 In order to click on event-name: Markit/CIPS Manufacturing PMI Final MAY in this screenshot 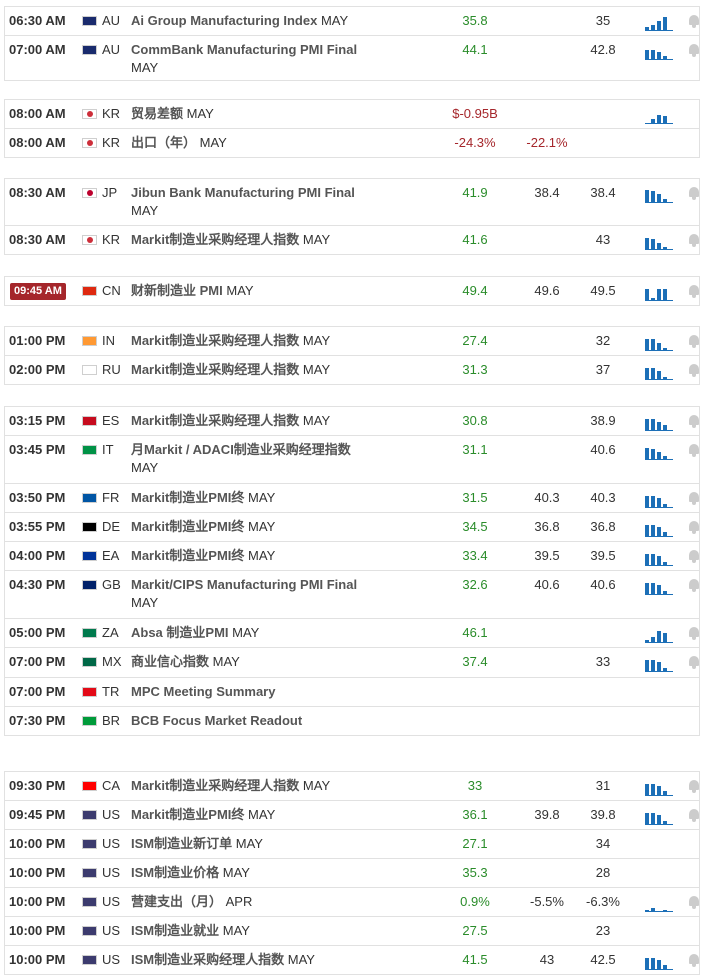, I will do `click(248, 594)`.